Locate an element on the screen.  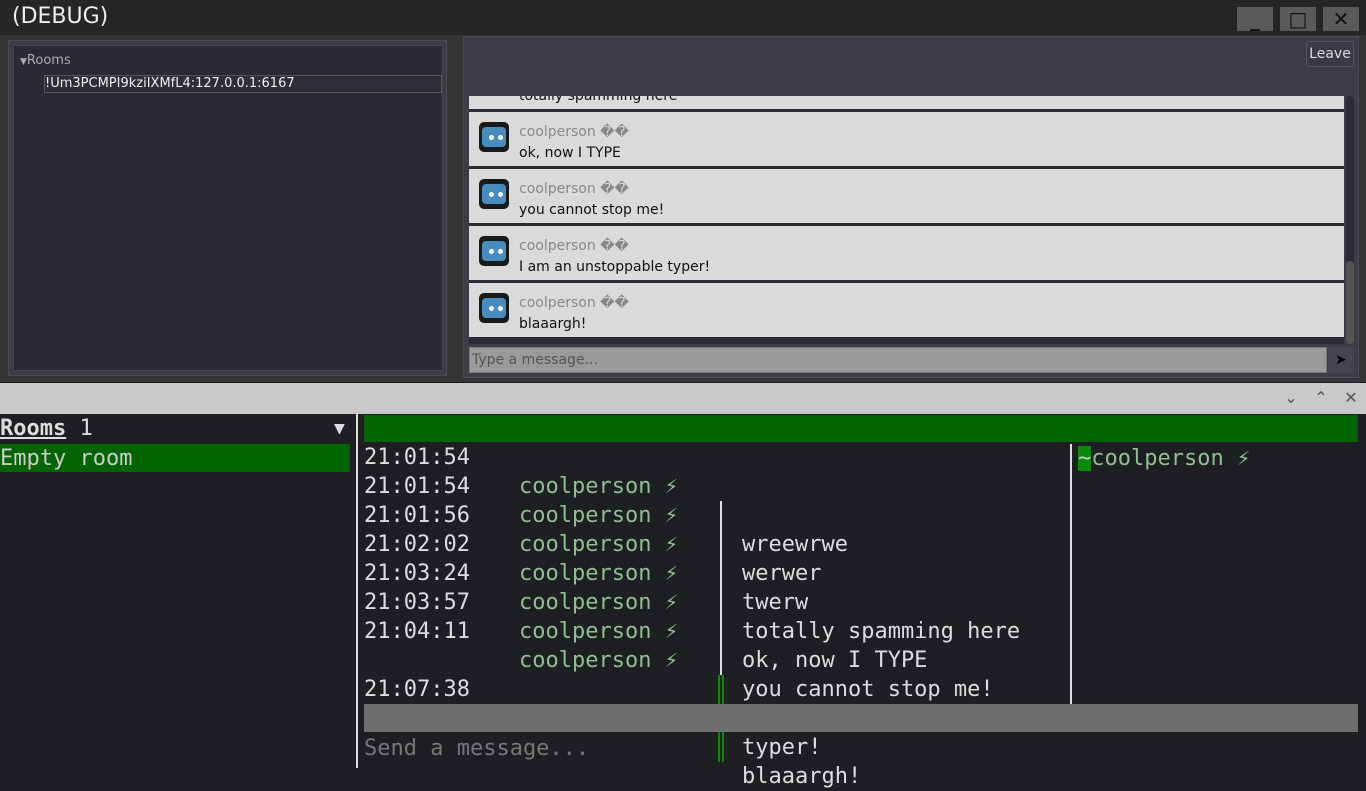
message-item: coolperson �� you cannot stop me! is located at coordinates (906, 196).